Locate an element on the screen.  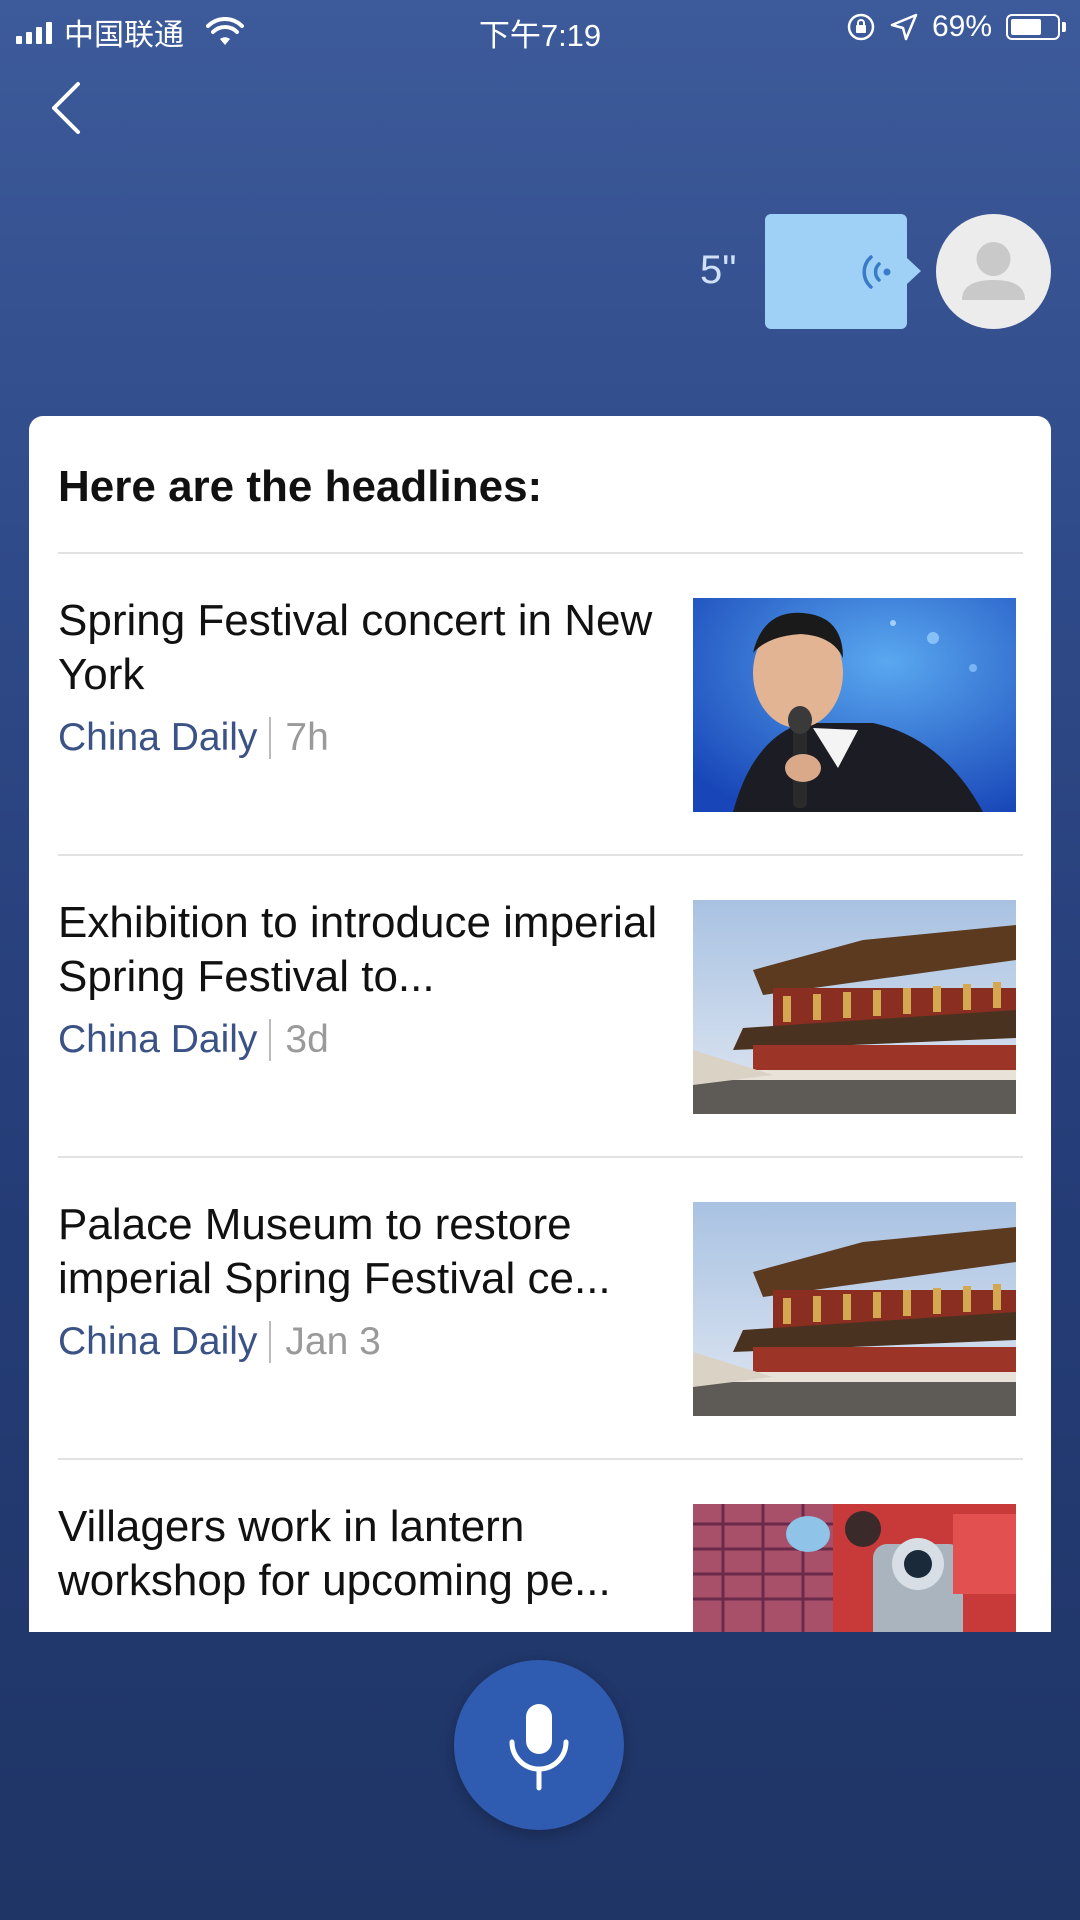
user-avatar-icon is located at coordinates (993, 271).